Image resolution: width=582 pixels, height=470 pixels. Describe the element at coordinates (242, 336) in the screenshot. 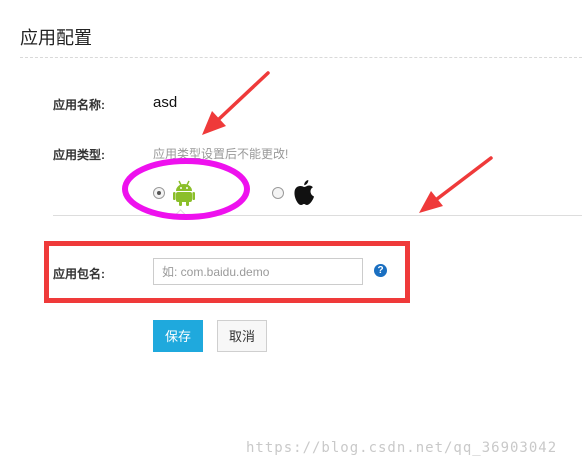

I see `cancel-button: 取消` at that location.